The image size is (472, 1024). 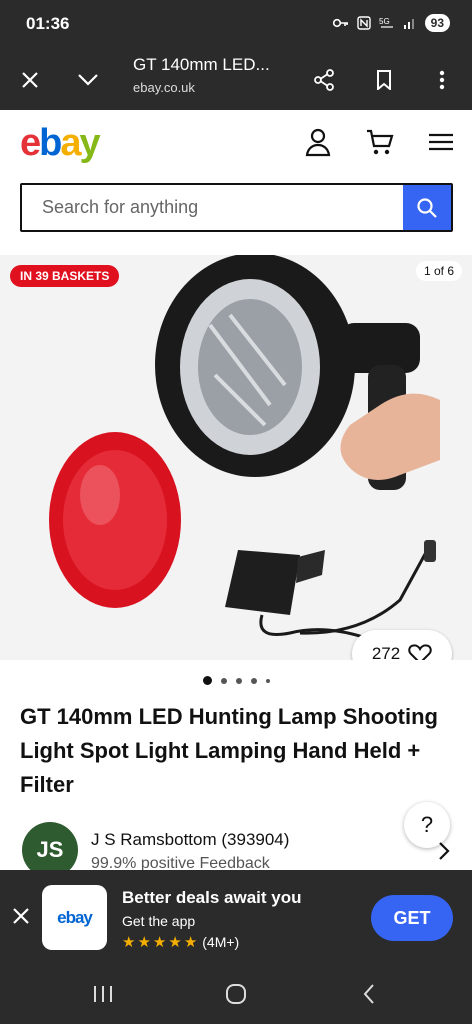 What do you see at coordinates (324, 80) in the screenshot?
I see `share-icon` at bounding box center [324, 80].